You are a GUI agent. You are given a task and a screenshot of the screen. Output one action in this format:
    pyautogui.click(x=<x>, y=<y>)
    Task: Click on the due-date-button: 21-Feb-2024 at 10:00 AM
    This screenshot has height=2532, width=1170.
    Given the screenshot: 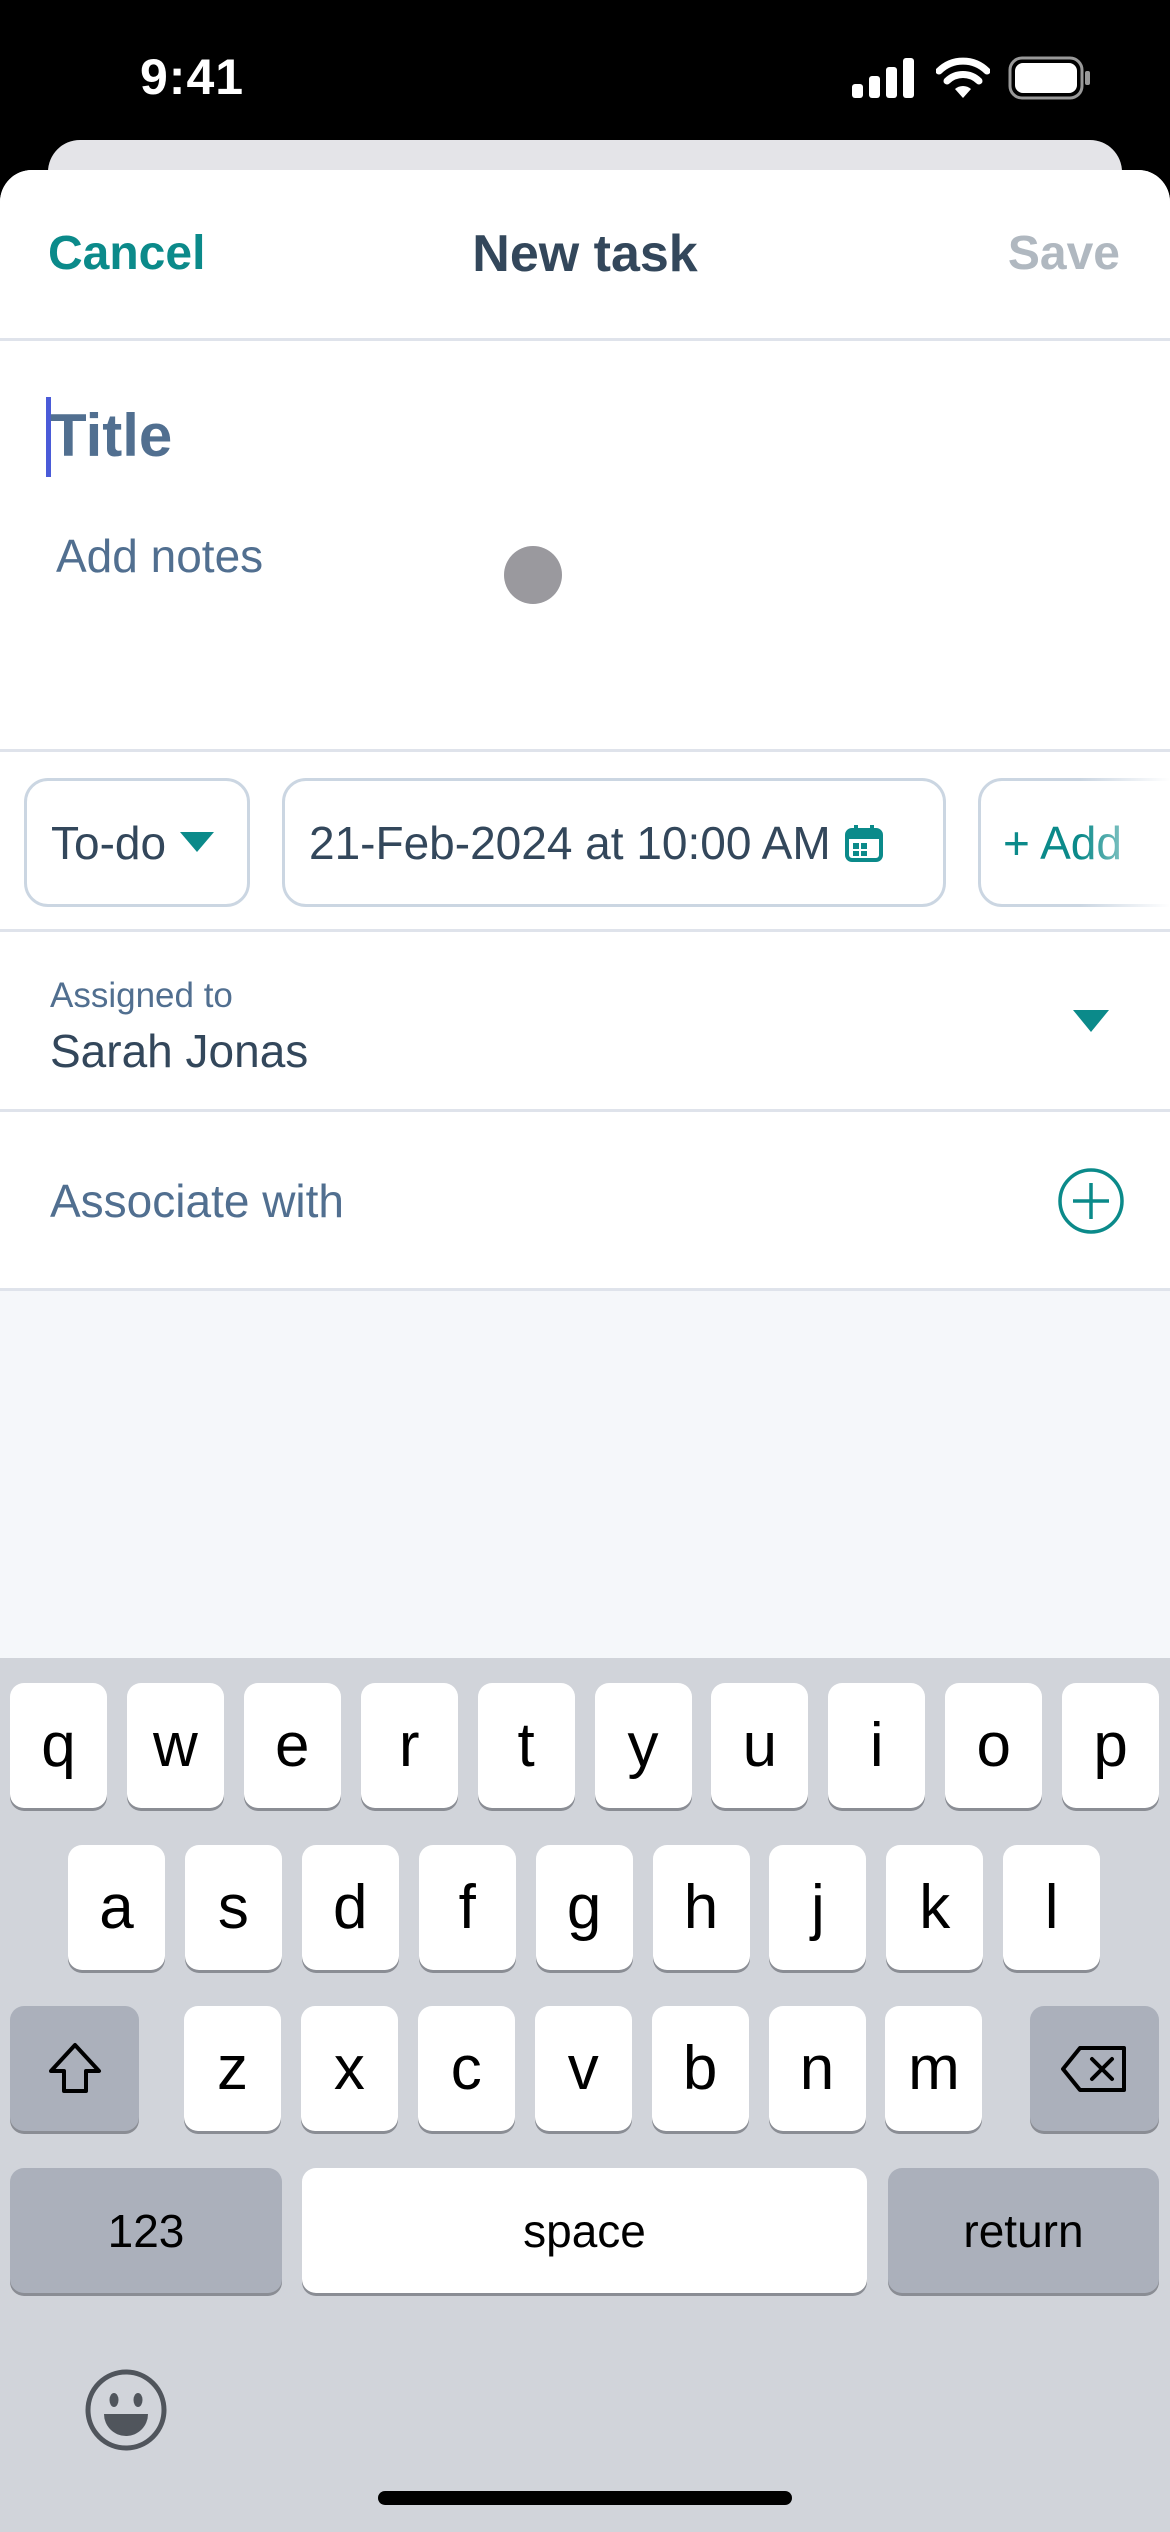 What is the action you would take?
    pyautogui.click(x=614, y=842)
    